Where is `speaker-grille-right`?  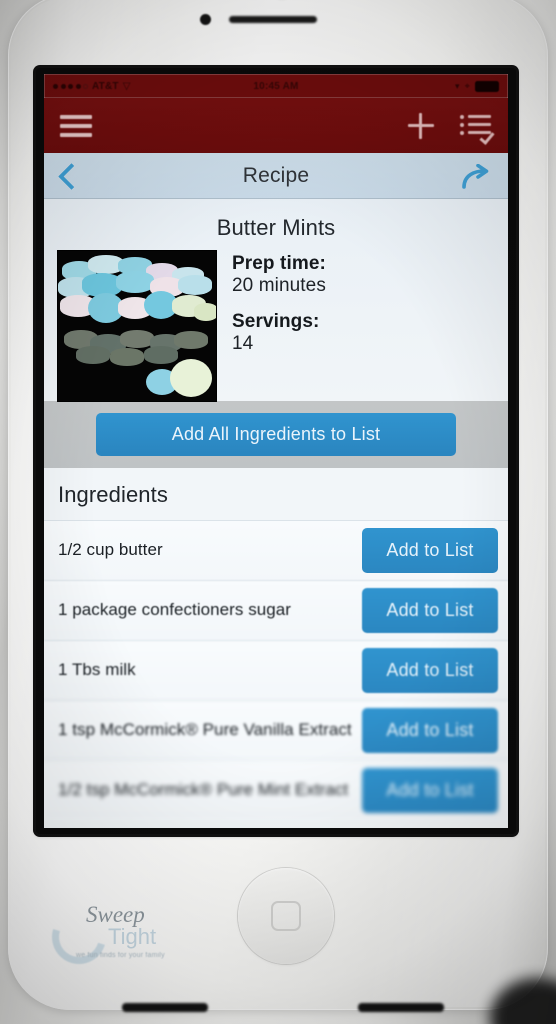
speaker-grille-right is located at coordinates (401, 1007).